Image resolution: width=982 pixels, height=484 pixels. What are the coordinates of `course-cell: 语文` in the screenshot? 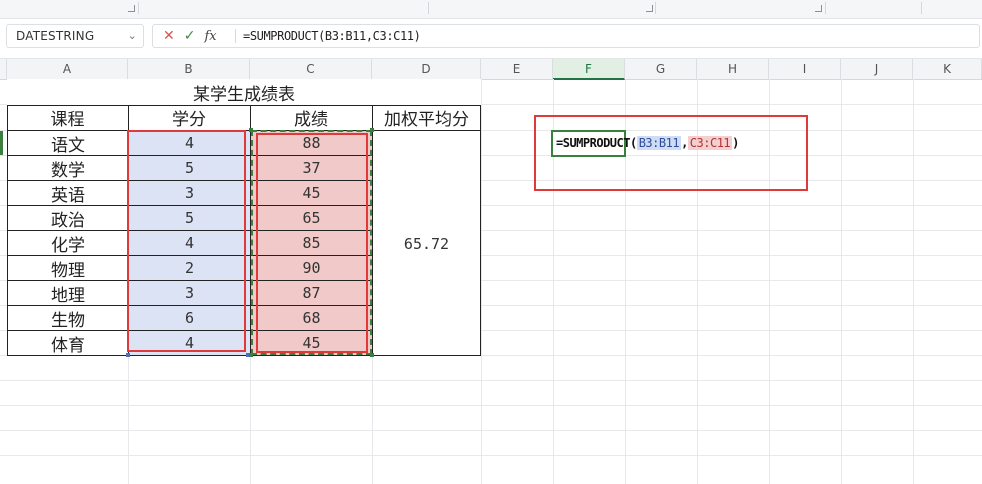 It's located at (68, 143).